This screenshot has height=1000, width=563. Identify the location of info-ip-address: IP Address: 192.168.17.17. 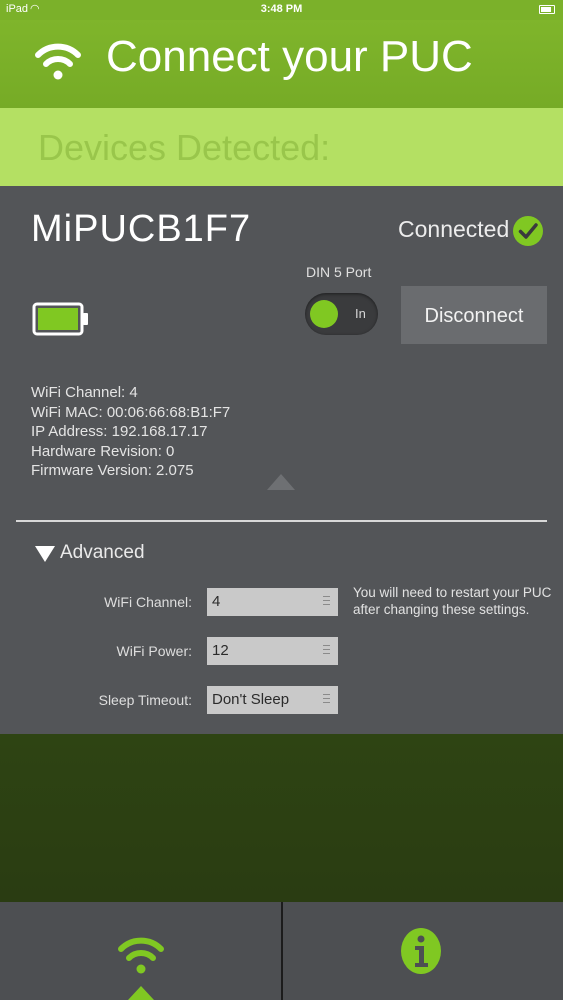
(119, 431).